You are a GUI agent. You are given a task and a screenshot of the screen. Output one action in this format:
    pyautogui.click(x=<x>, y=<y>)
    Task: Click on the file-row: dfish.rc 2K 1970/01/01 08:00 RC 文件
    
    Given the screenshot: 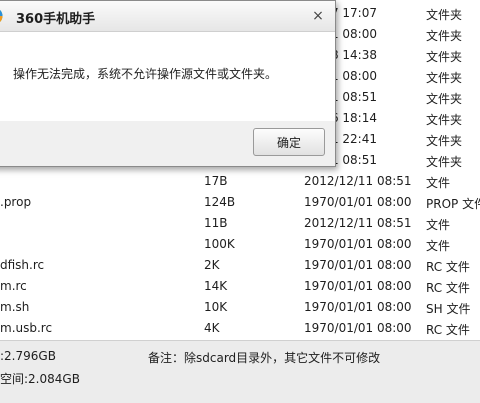 What is the action you would take?
    pyautogui.click(x=240, y=265)
    